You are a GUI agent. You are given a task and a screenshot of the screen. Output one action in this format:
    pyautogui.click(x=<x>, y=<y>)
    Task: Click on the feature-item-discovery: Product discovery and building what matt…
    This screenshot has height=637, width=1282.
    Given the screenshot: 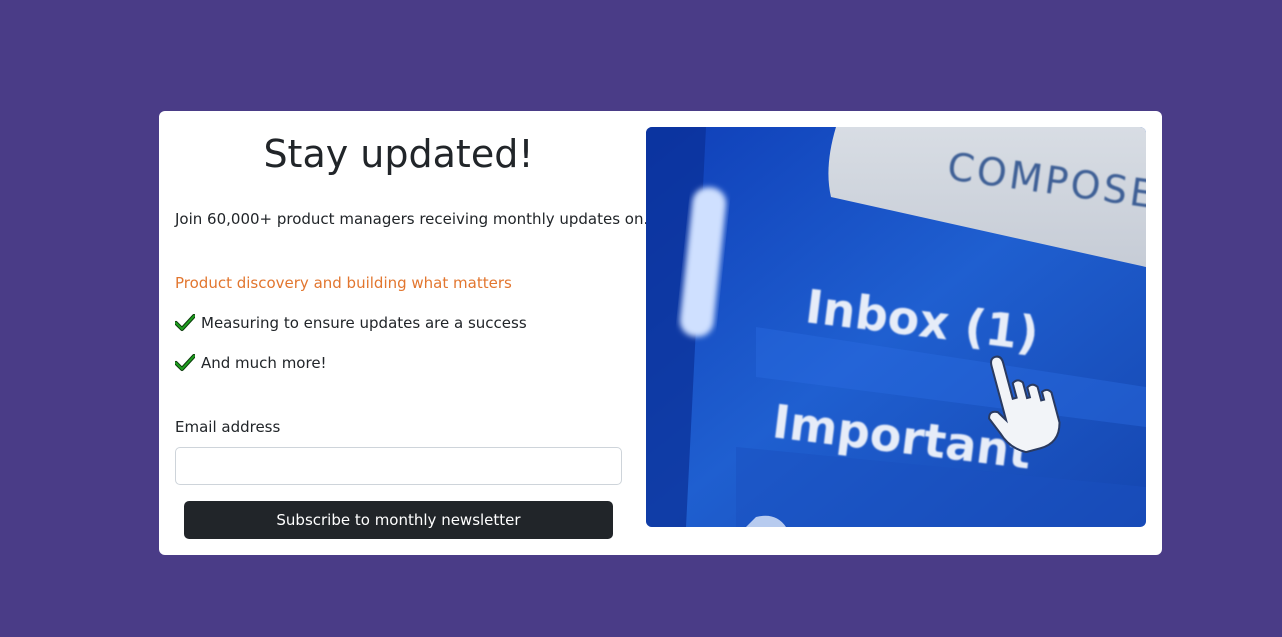 What is the action you would take?
    pyautogui.click(x=343, y=283)
    